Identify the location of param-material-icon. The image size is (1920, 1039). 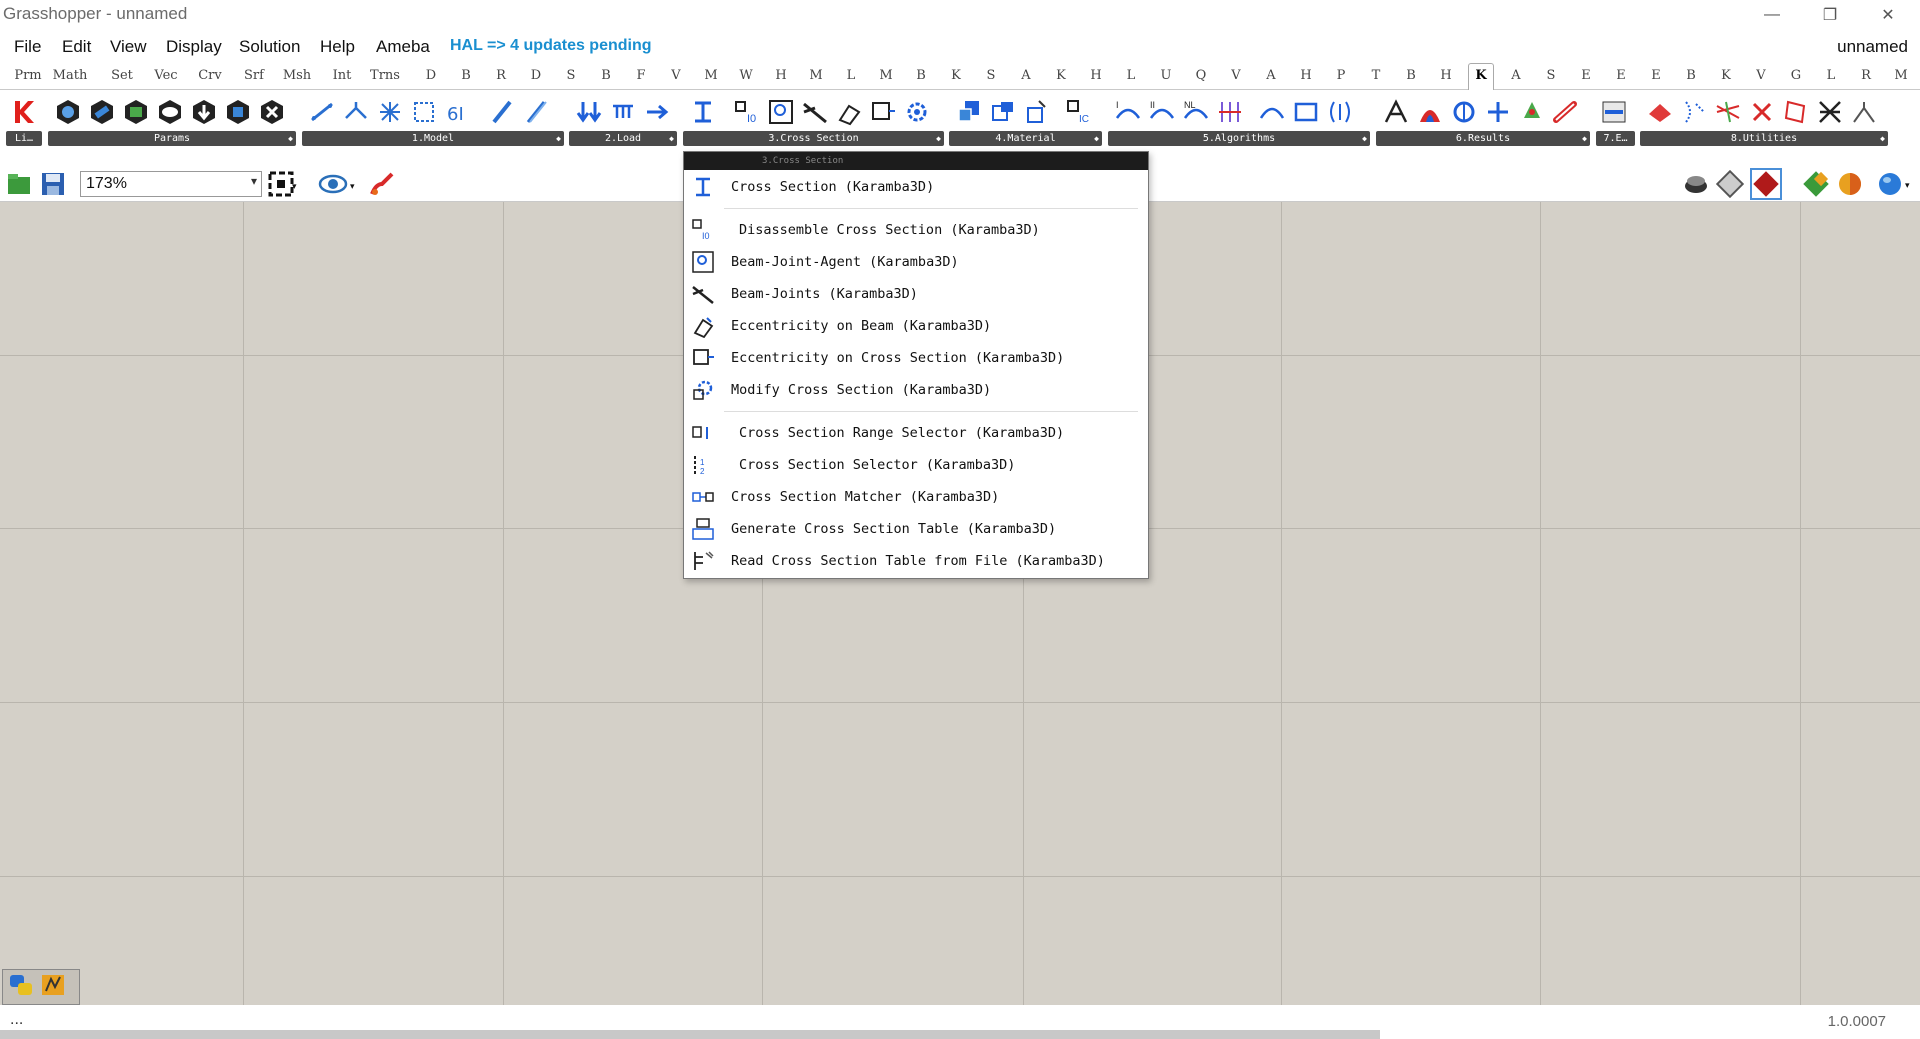
(238, 112).